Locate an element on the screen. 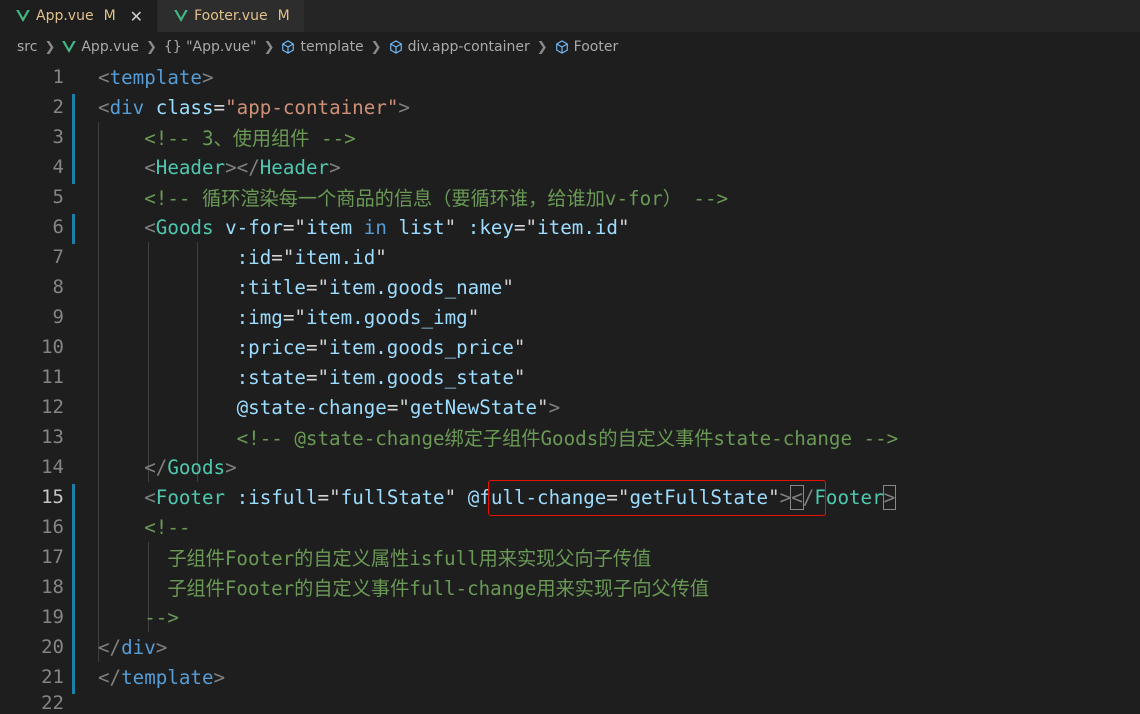  code-line: 16 <!-- is located at coordinates (570, 527).